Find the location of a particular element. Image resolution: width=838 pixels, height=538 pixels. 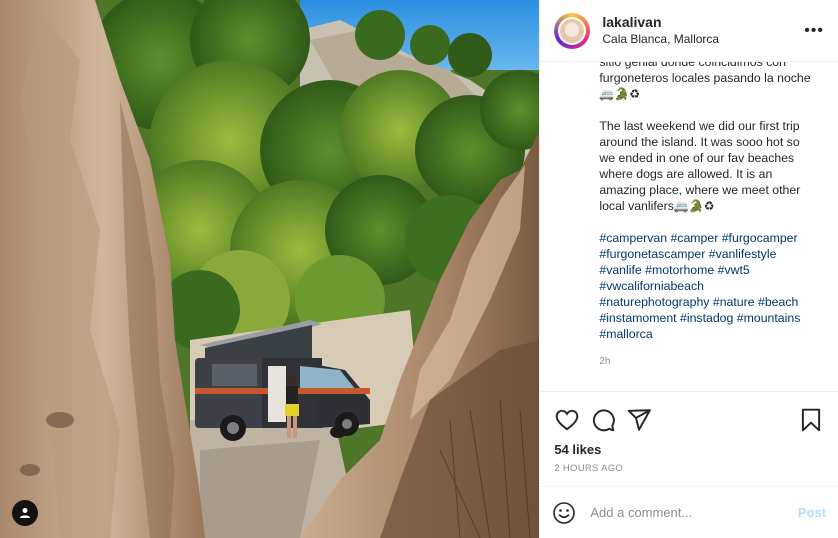

post-comment-button: Post is located at coordinates (812, 512).